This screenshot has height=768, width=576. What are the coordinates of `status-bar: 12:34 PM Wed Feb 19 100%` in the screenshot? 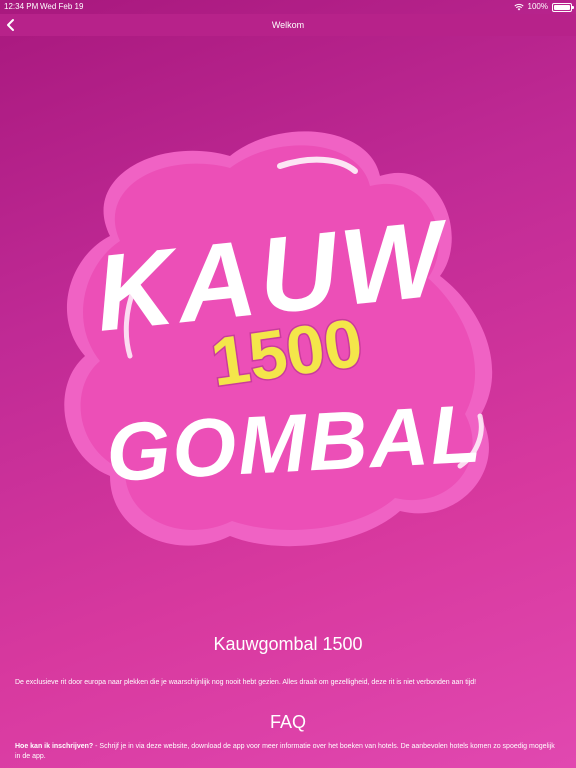 It's located at (288, 7).